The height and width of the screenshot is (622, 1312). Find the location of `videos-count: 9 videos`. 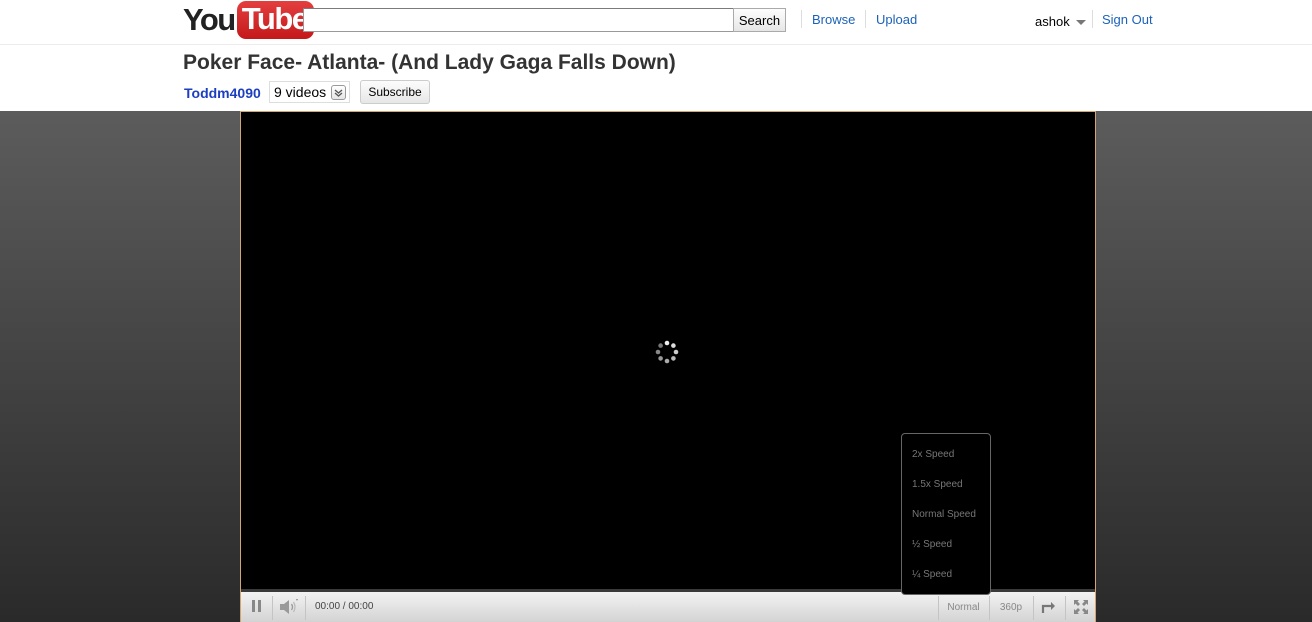

videos-count: 9 videos is located at coordinates (300, 92).